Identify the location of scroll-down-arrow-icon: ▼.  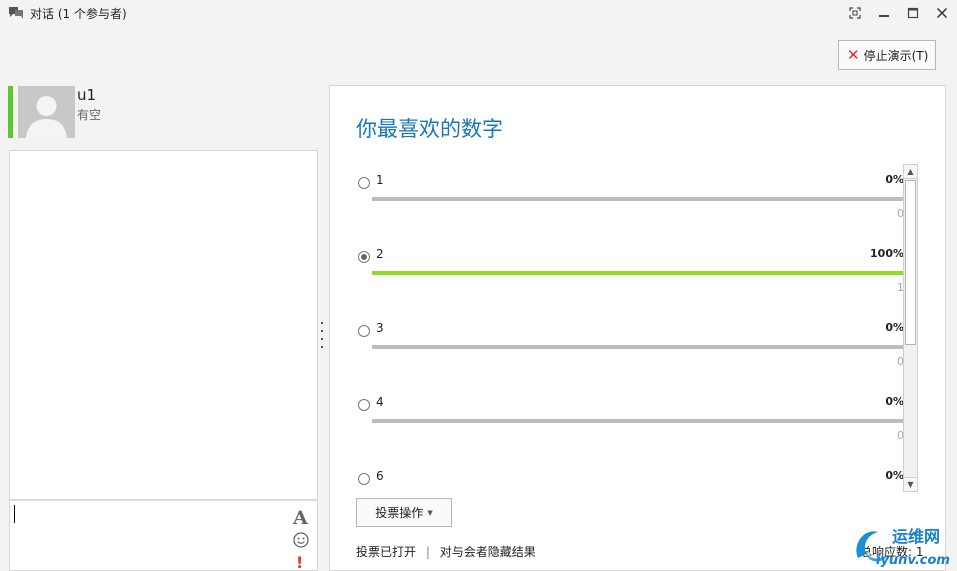
(910, 484).